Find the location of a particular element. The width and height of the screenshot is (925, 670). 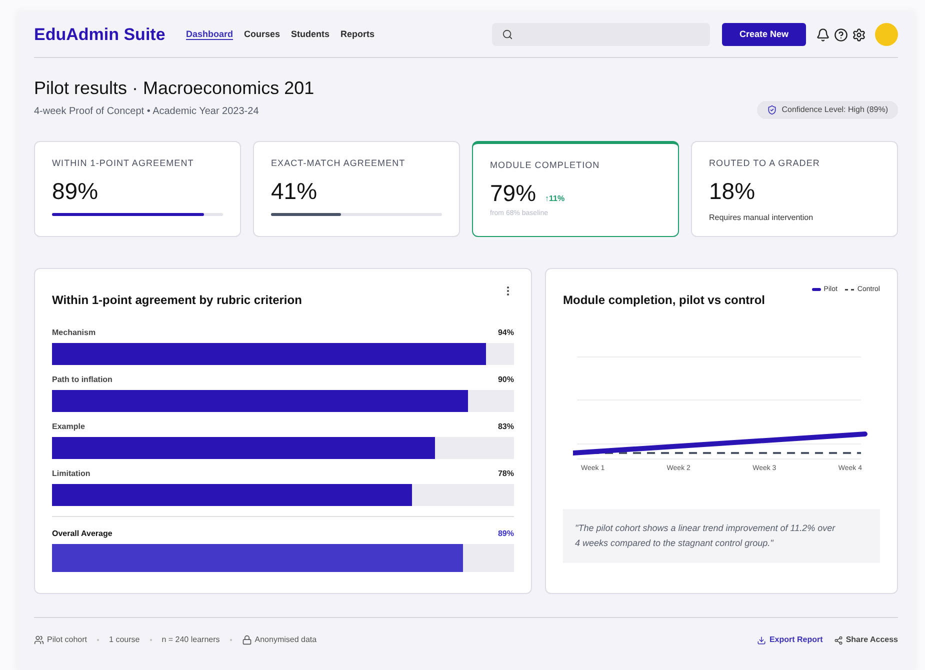

share-icon is located at coordinates (838, 640).